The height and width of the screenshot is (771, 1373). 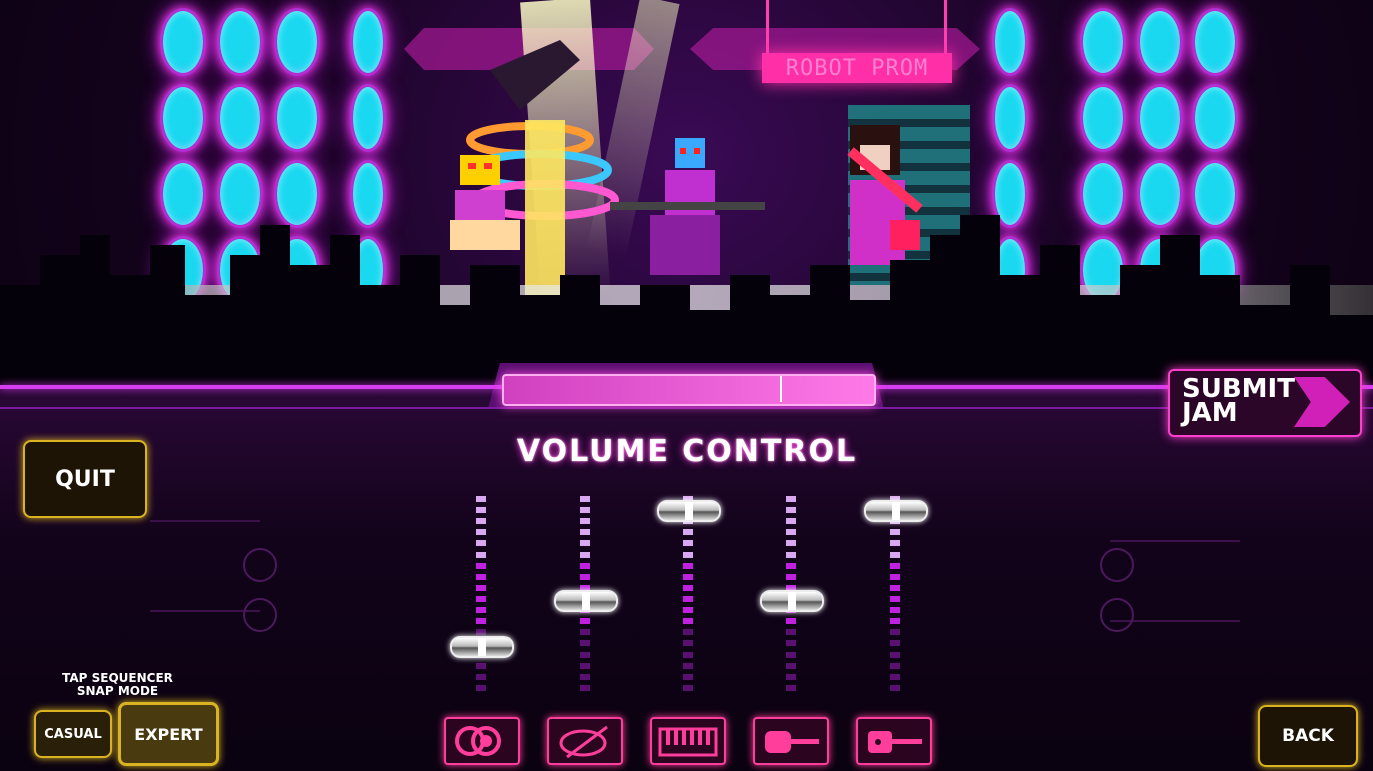 I want to click on keyboard-button, so click(x=688, y=741).